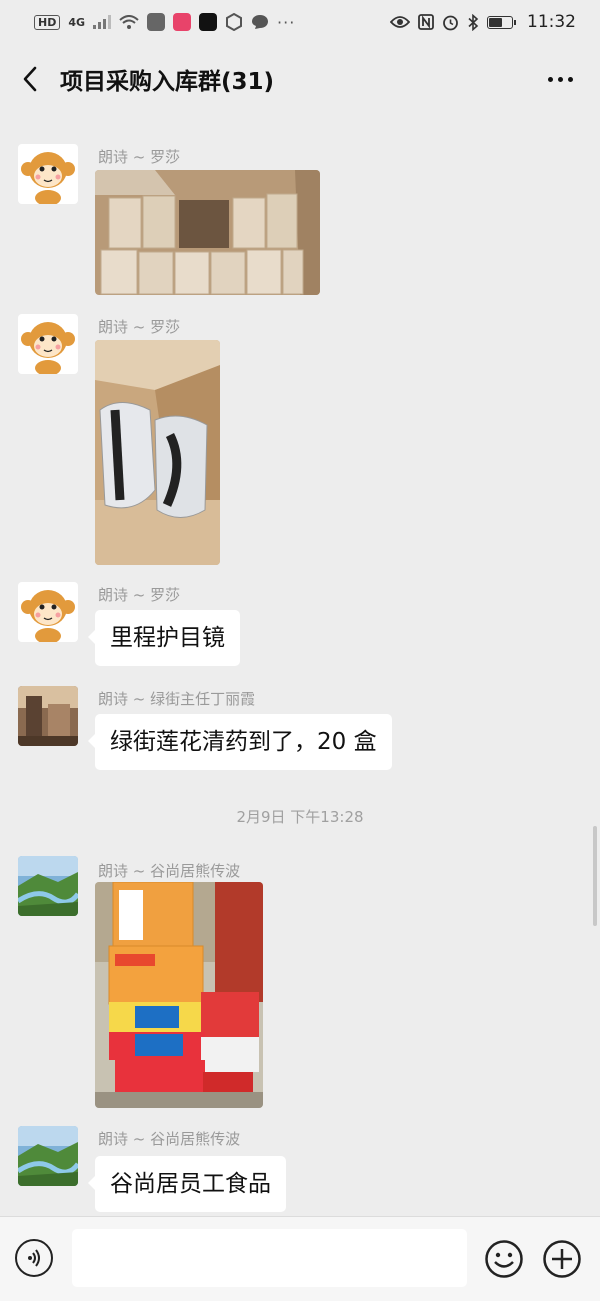 The width and height of the screenshot is (600, 1301). What do you see at coordinates (400, 22) in the screenshot?
I see `eye-icon` at bounding box center [400, 22].